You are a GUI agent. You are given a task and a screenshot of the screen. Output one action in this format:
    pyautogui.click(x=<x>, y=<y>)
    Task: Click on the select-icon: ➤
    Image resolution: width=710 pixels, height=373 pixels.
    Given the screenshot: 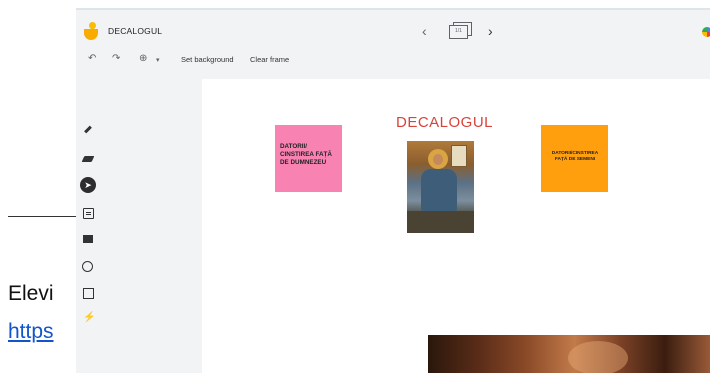 What is the action you would take?
    pyautogui.click(x=88, y=185)
    